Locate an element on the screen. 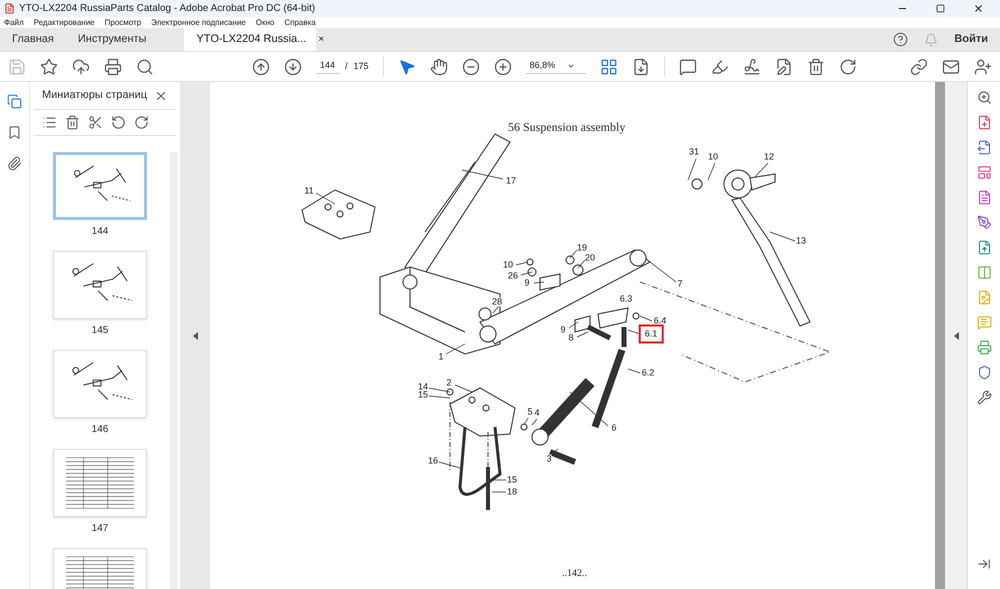  send-file-icon is located at coordinates (984, 247).